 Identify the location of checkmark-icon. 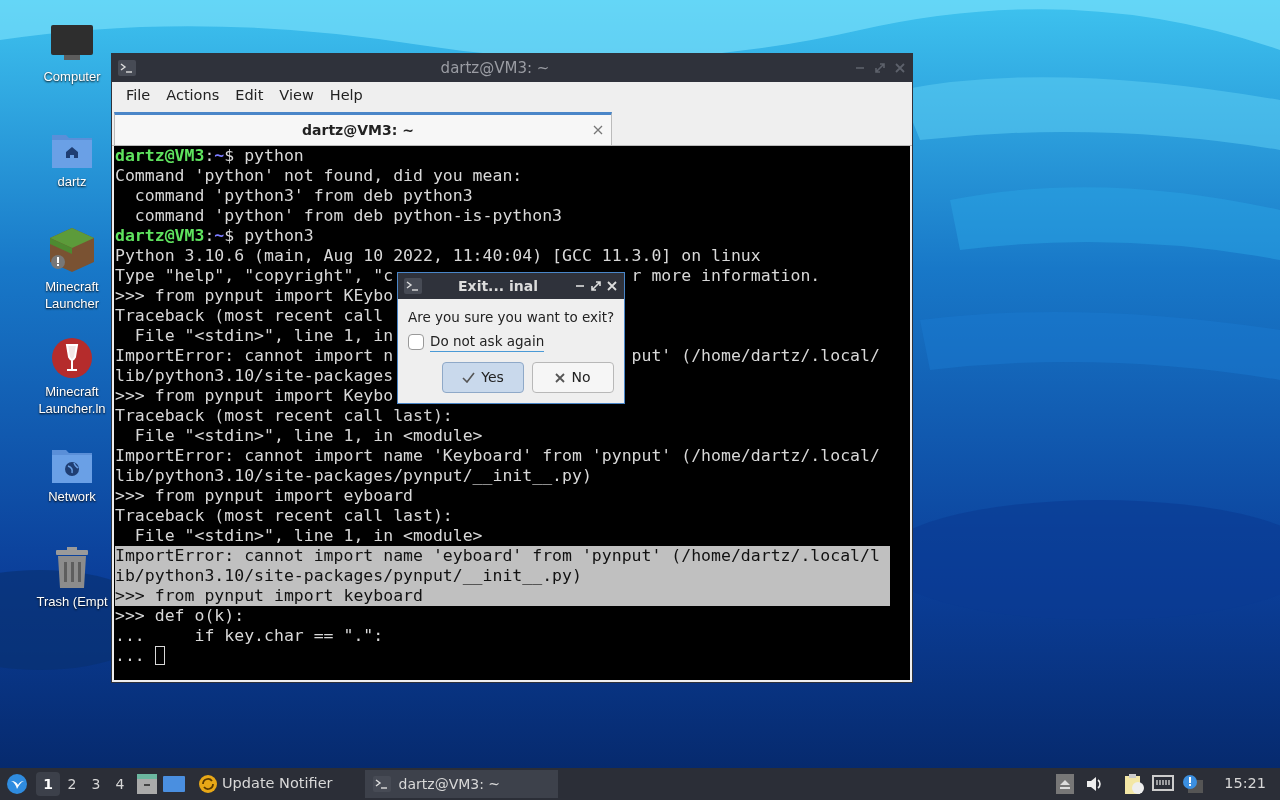
(469, 378).